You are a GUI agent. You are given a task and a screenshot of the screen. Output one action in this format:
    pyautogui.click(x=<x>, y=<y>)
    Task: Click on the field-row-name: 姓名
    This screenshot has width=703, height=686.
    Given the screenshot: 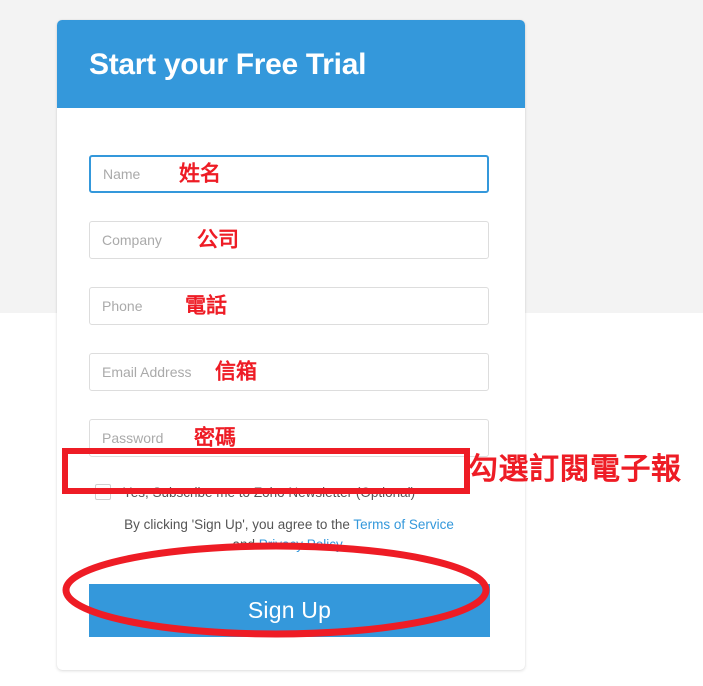 What is the action you would take?
    pyautogui.click(x=289, y=174)
    